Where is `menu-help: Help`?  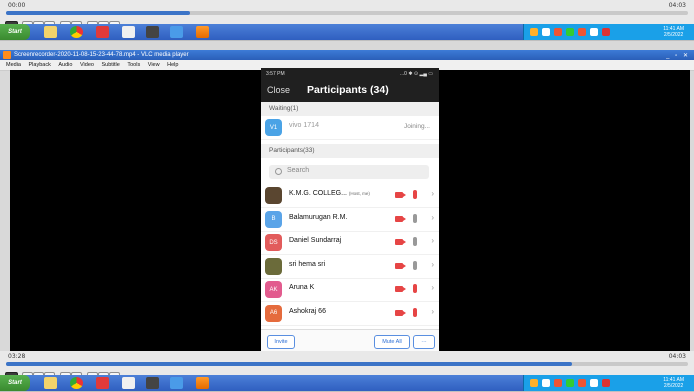 menu-help: Help is located at coordinates (172, 65).